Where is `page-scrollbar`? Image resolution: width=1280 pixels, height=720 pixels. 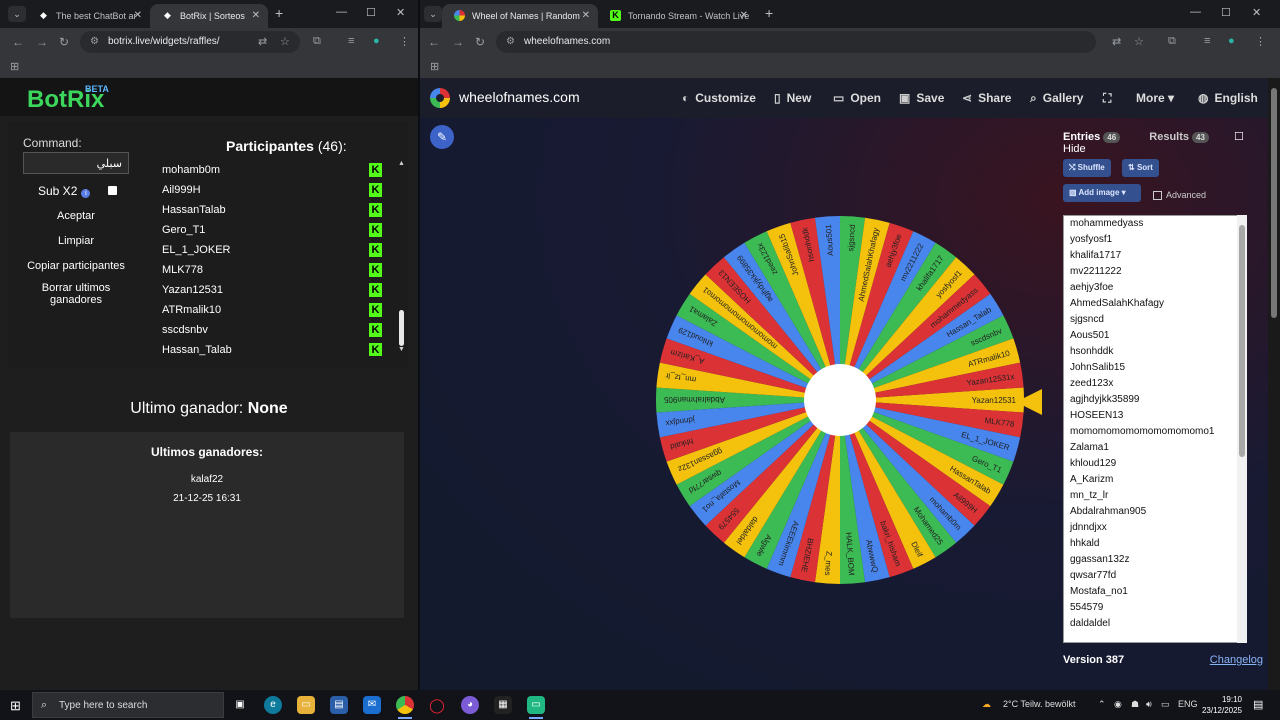 page-scrollbar is located at coordinates (1274, 384).